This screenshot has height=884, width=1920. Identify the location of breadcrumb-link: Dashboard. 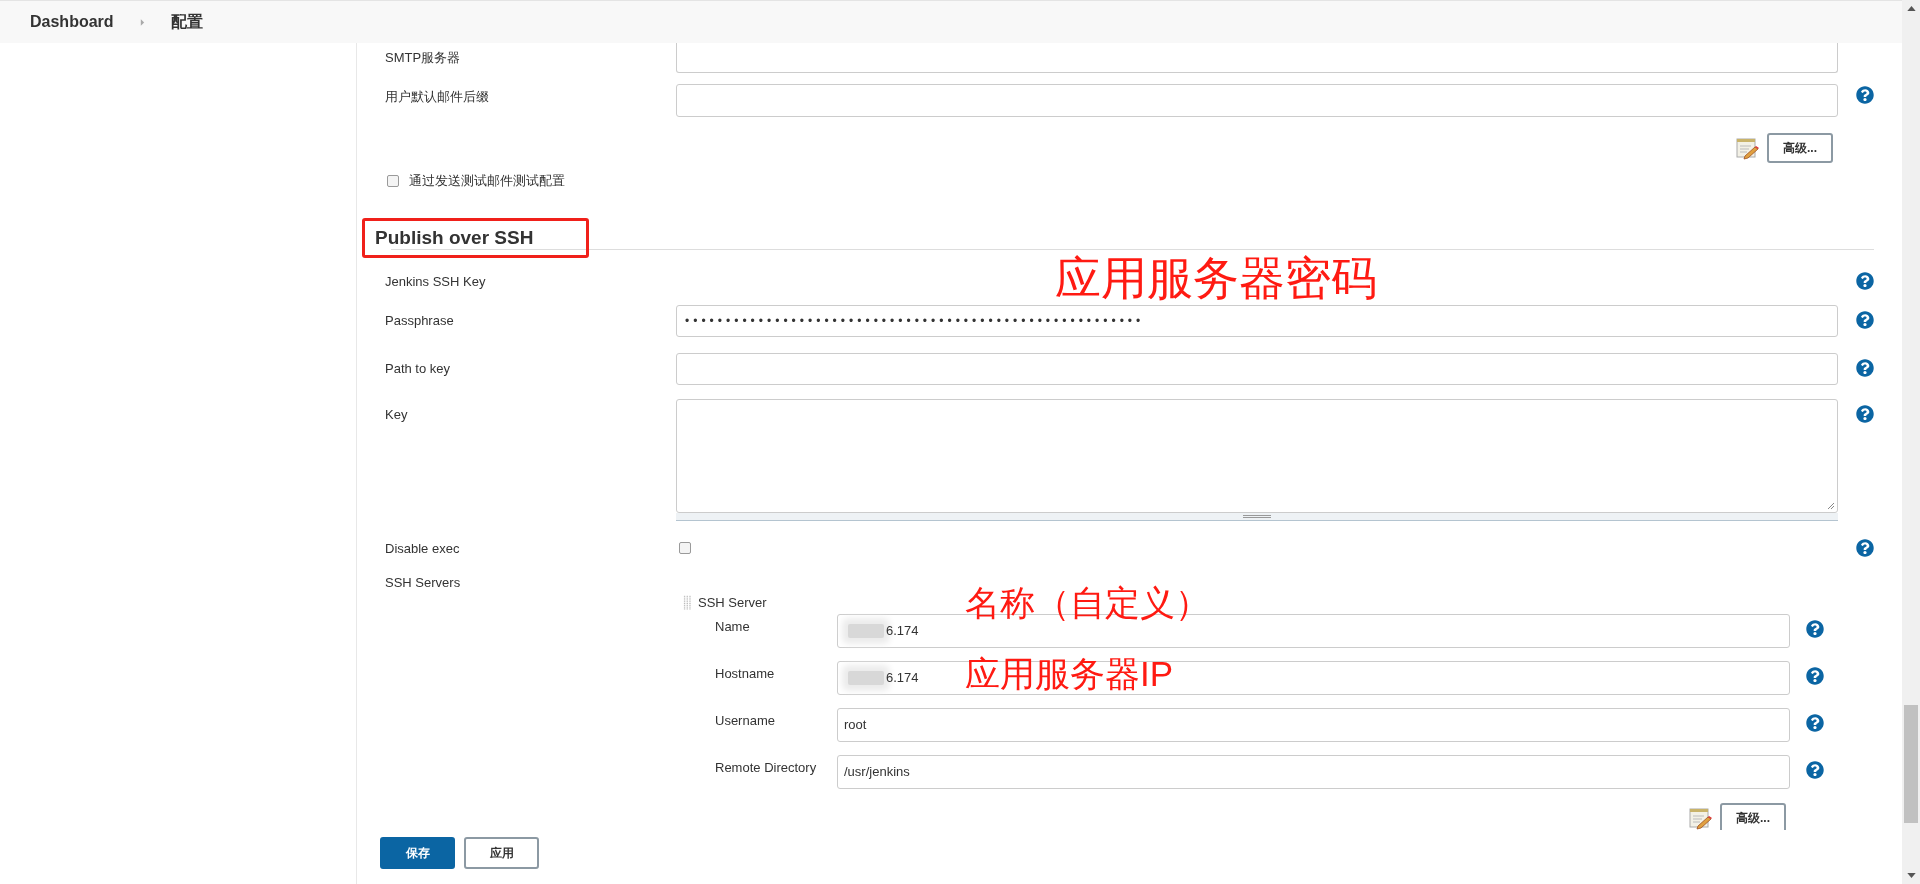
(72, 22).